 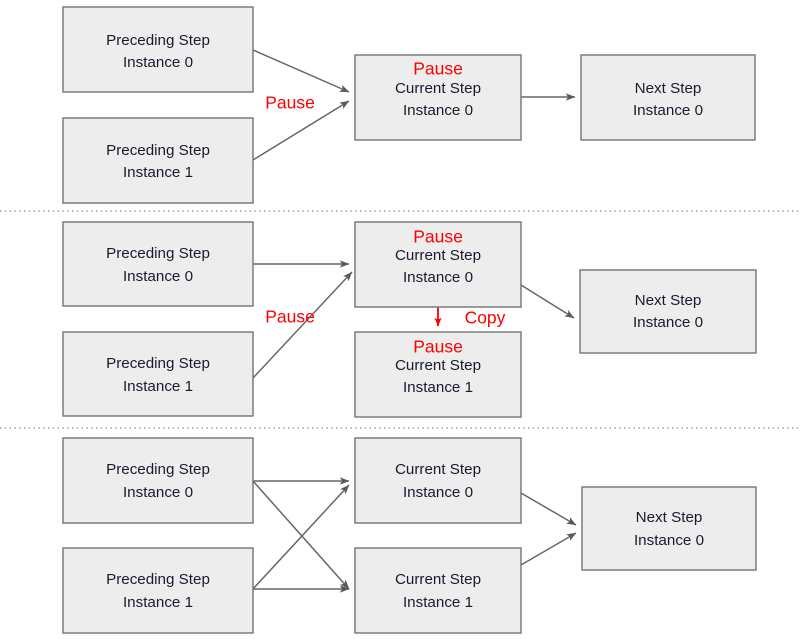 I want to click on node-p3-next-step-instance-0: Next Step Instance 0, so click(x=669, y=528).